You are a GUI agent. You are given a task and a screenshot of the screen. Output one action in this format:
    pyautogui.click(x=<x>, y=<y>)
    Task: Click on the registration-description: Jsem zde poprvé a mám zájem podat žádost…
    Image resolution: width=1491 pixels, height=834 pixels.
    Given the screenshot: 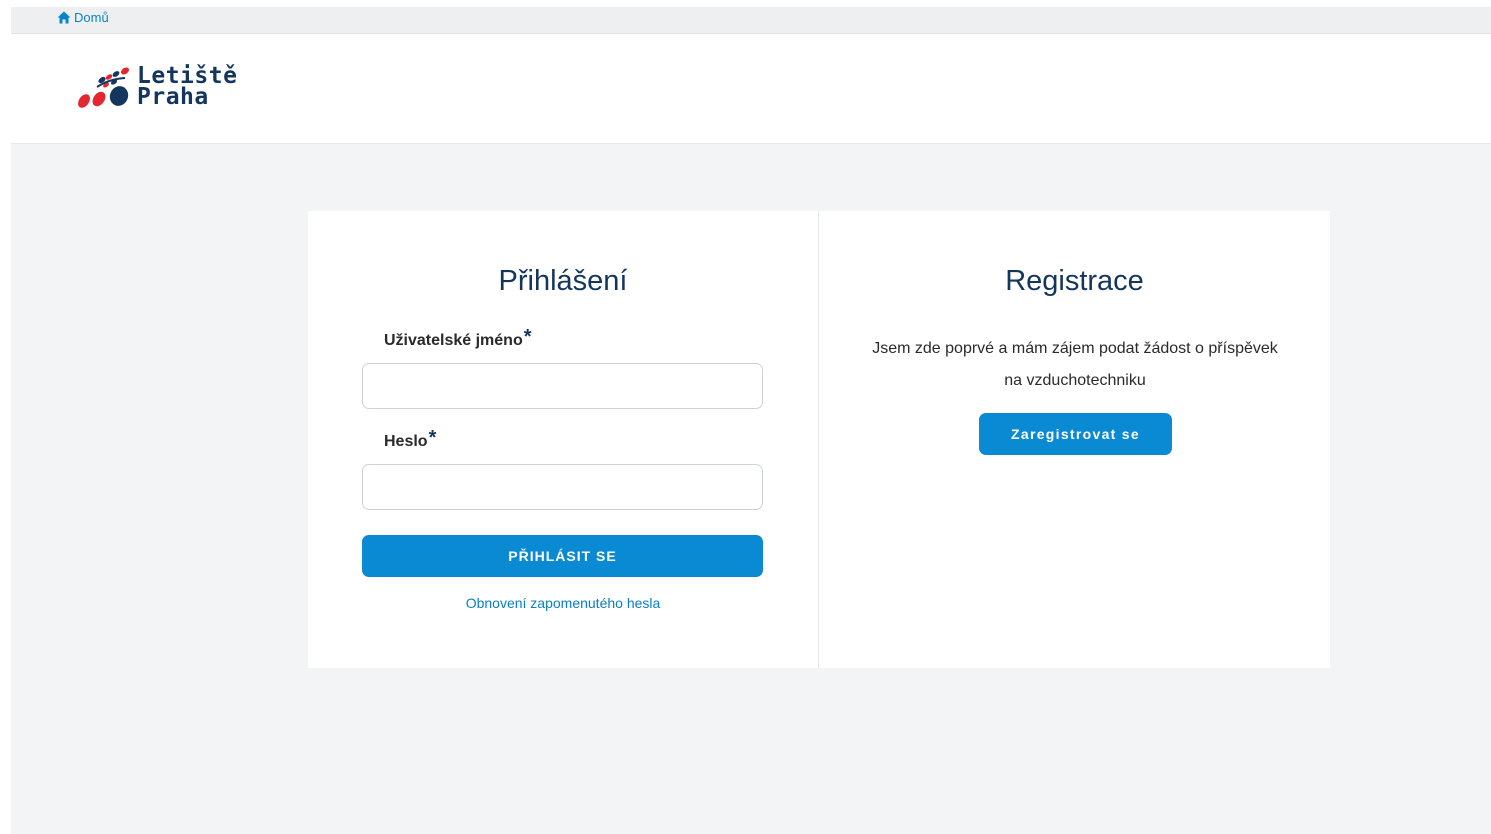 What is the action you would take?
    pyautogui.click(x=1075, y=364)
    